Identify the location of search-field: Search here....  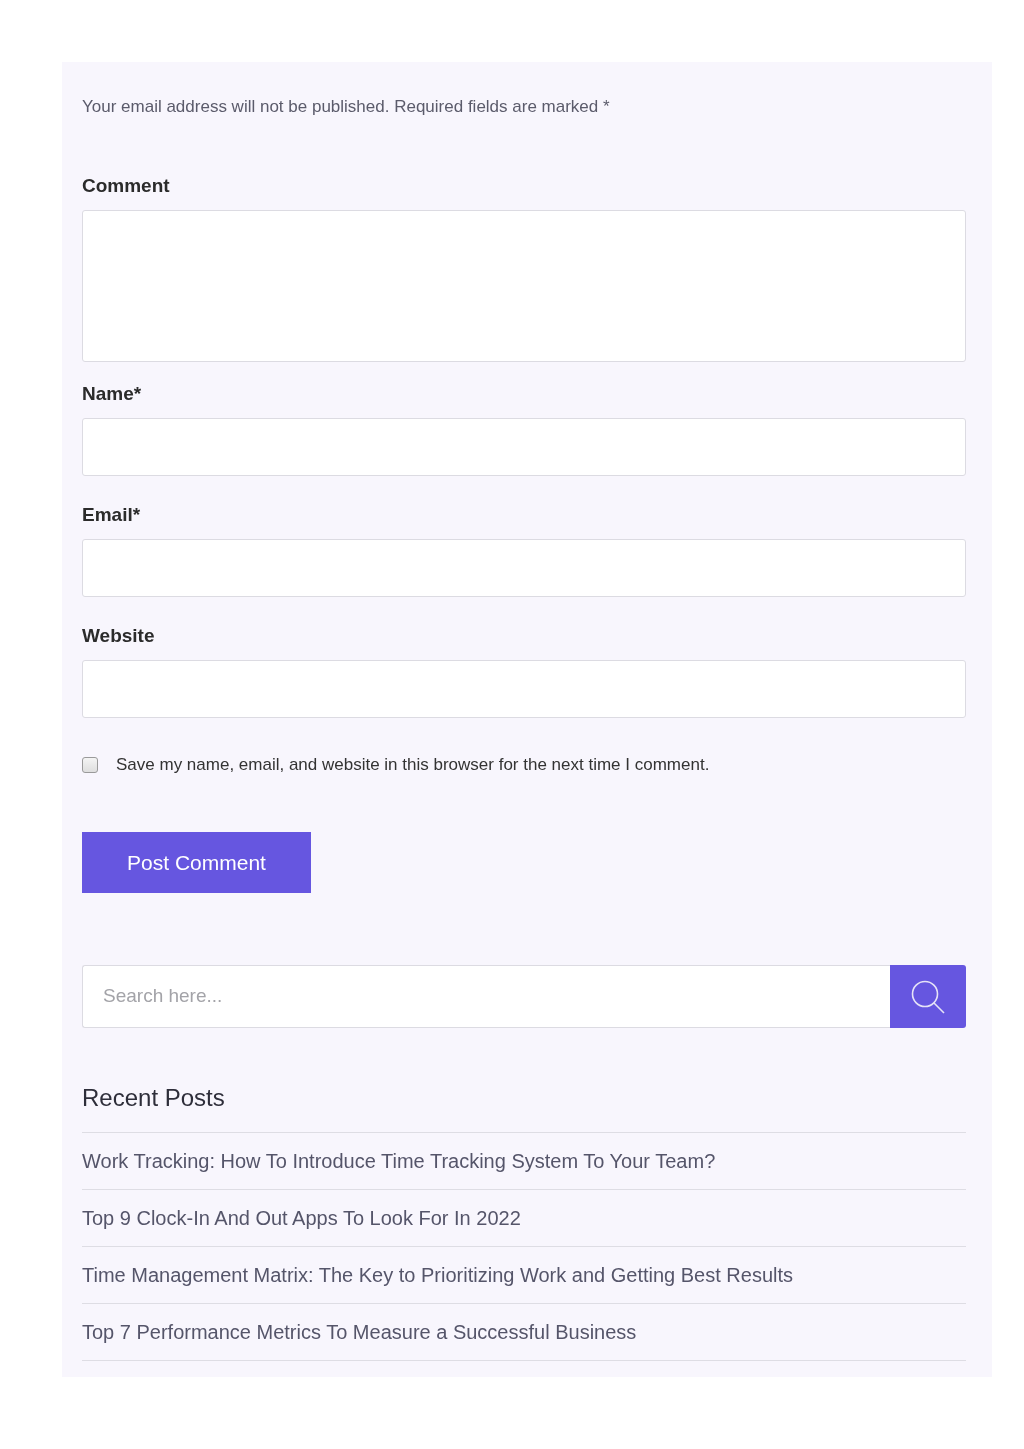
(486, 996).